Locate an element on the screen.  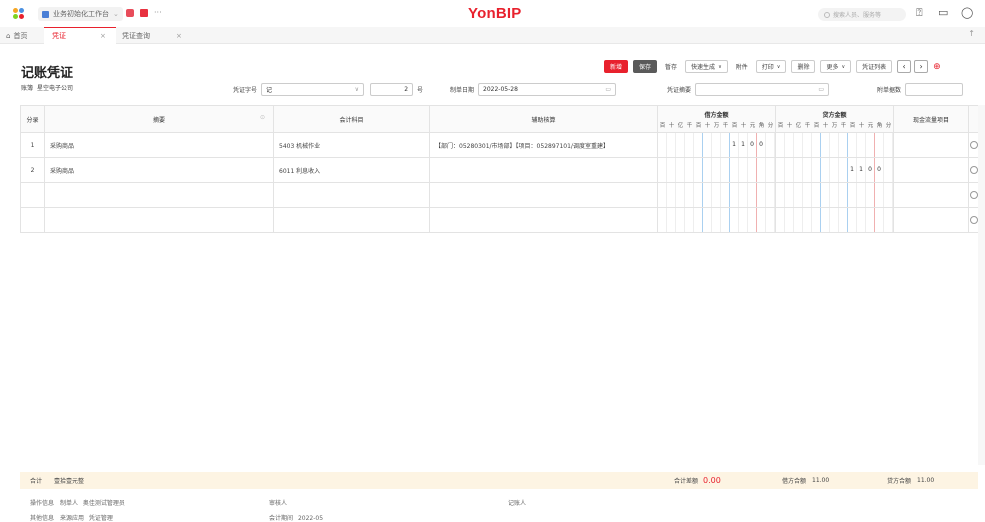
print-button: 打印 ∨ is located at coordinates (771, 66).